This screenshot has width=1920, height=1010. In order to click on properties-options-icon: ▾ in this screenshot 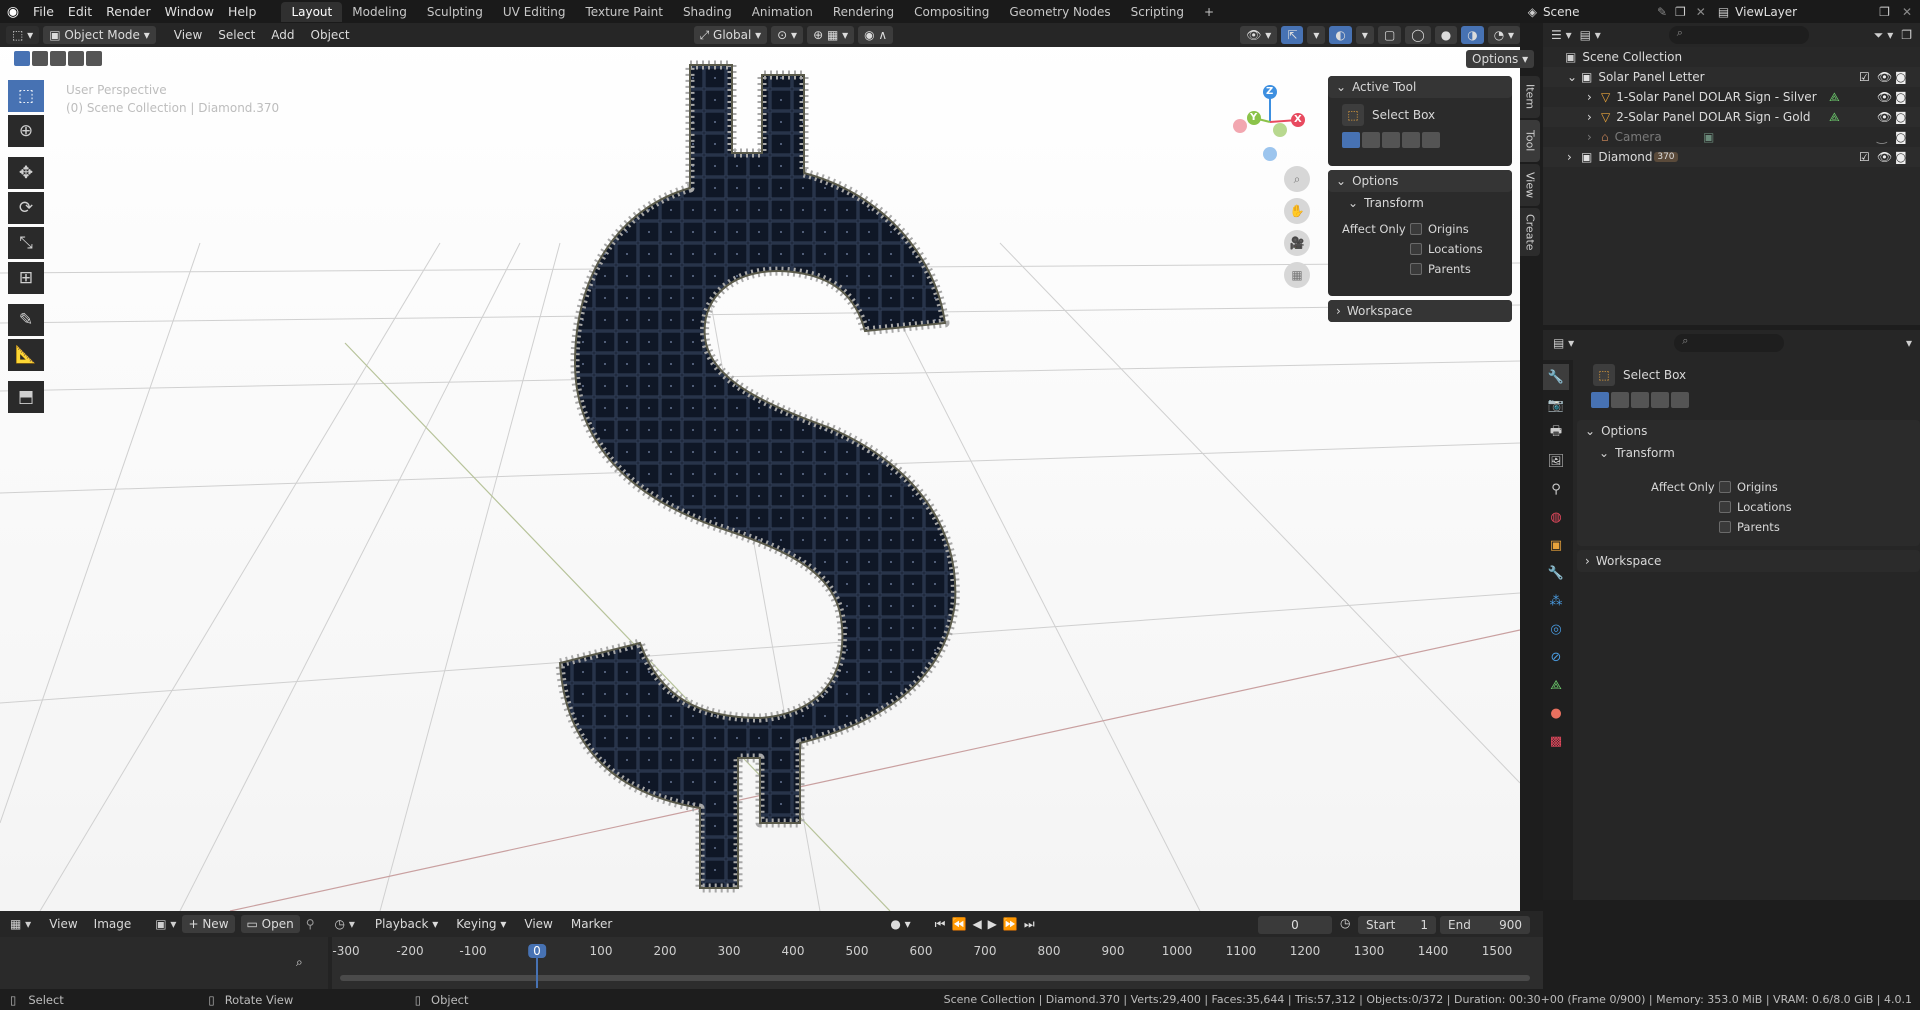, I will do `click(1909, 343)`.